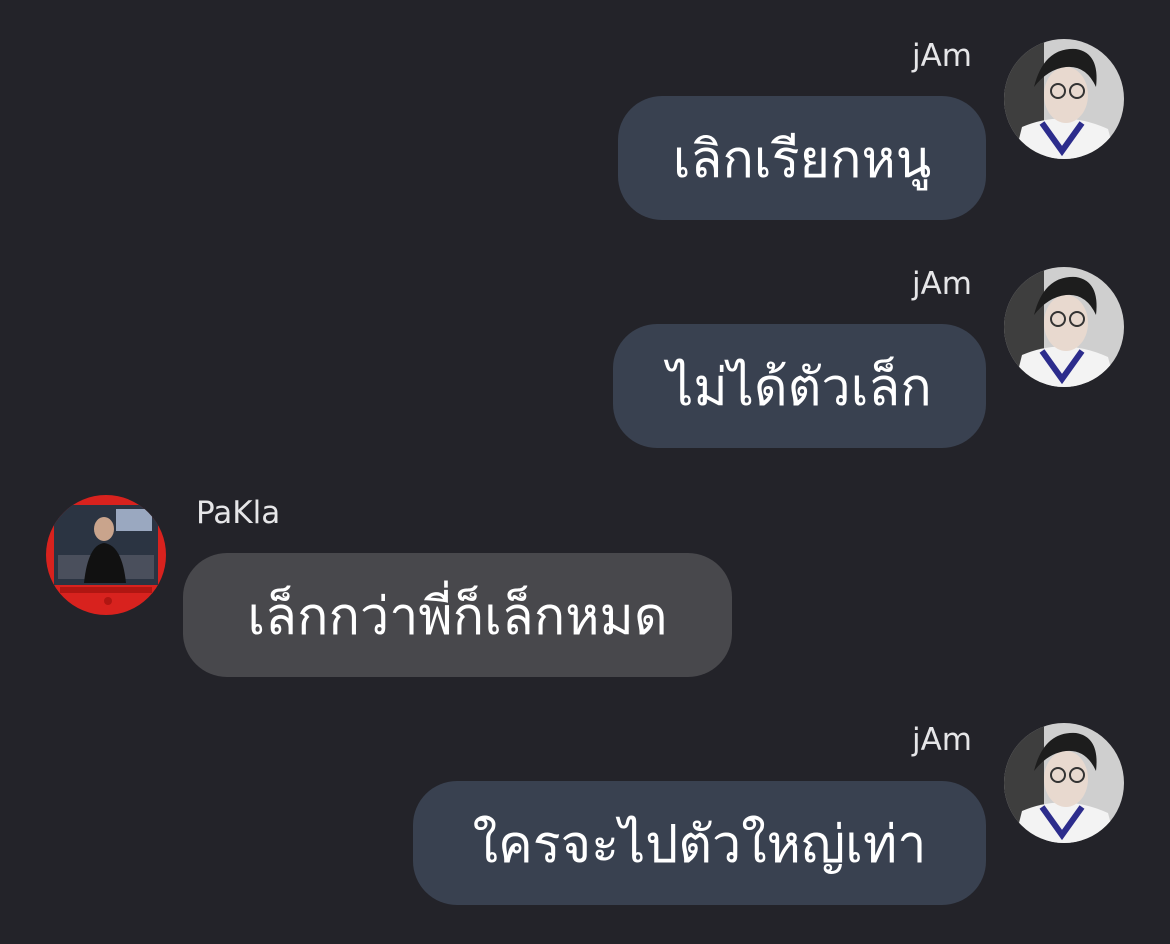 This screenshot has height=944, width=1170. What do you see at coordinates (238, 513) in the screenshot?
I see `sender-name: PaKla` at bounding box center [238, 513].